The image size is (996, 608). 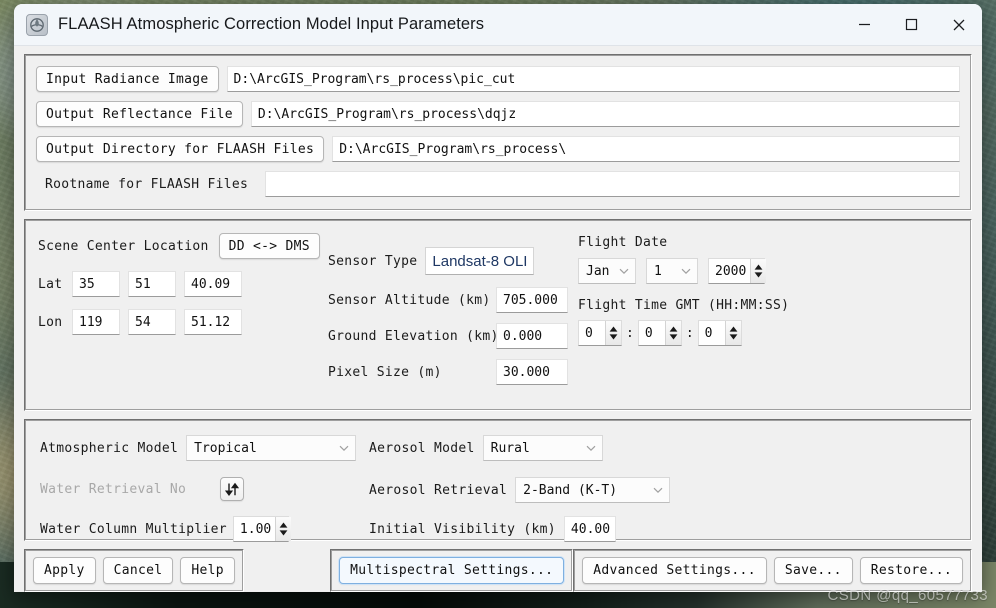 I want to click on flaash-app-icon, so click(x=37, y=24).